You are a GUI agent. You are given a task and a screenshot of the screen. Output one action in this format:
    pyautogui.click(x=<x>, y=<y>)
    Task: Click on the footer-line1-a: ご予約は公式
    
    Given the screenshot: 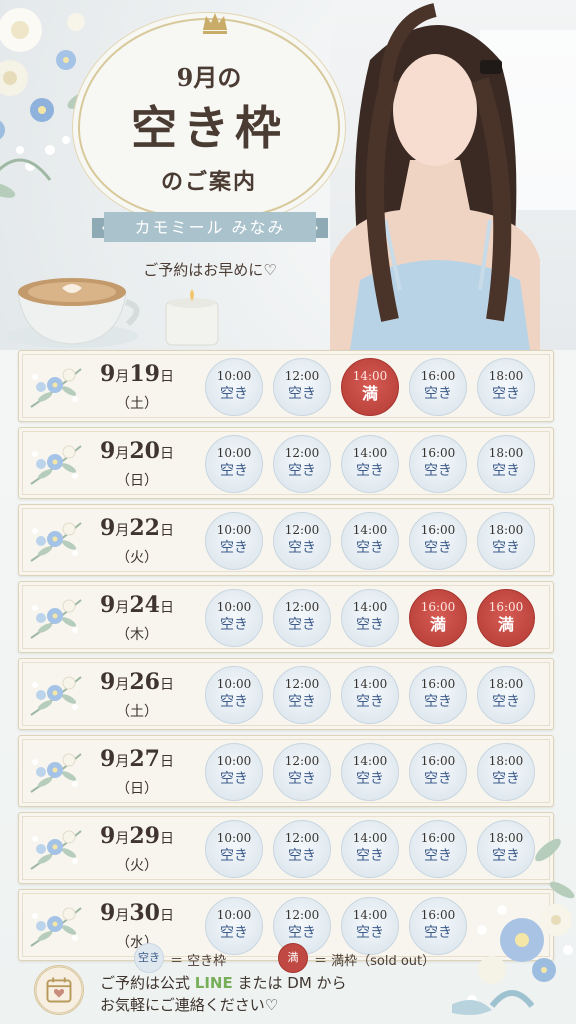 What is the action you would take?
    pyautogui.click(x=145, y=983)
    